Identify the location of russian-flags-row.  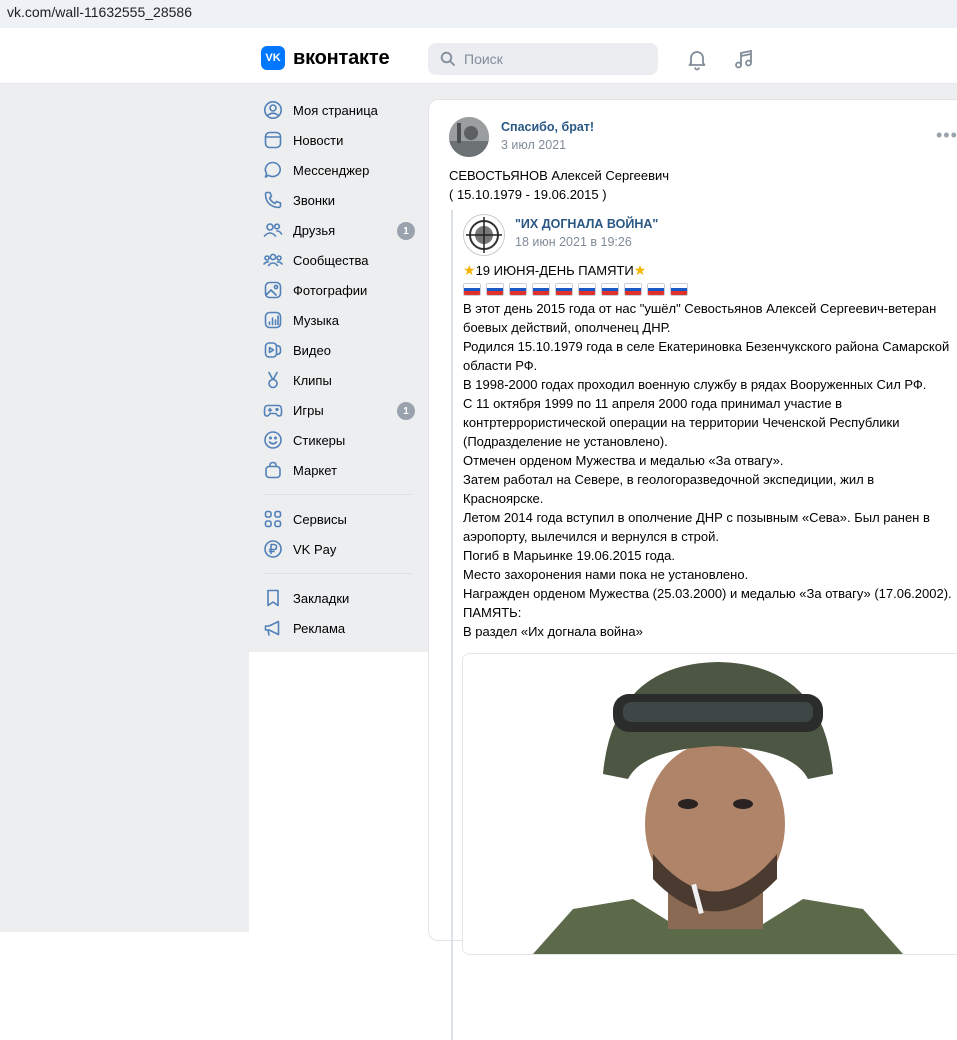
(710, 289).